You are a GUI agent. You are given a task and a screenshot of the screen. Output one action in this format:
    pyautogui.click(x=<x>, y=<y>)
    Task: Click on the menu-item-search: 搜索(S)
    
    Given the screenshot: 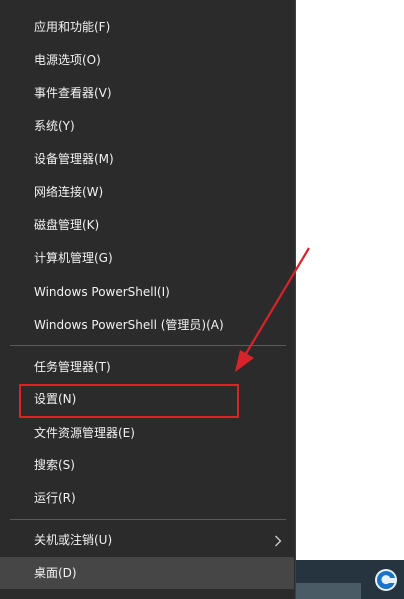 What is the action you would take?
    pyautogui.click(x=147, y=465)
    